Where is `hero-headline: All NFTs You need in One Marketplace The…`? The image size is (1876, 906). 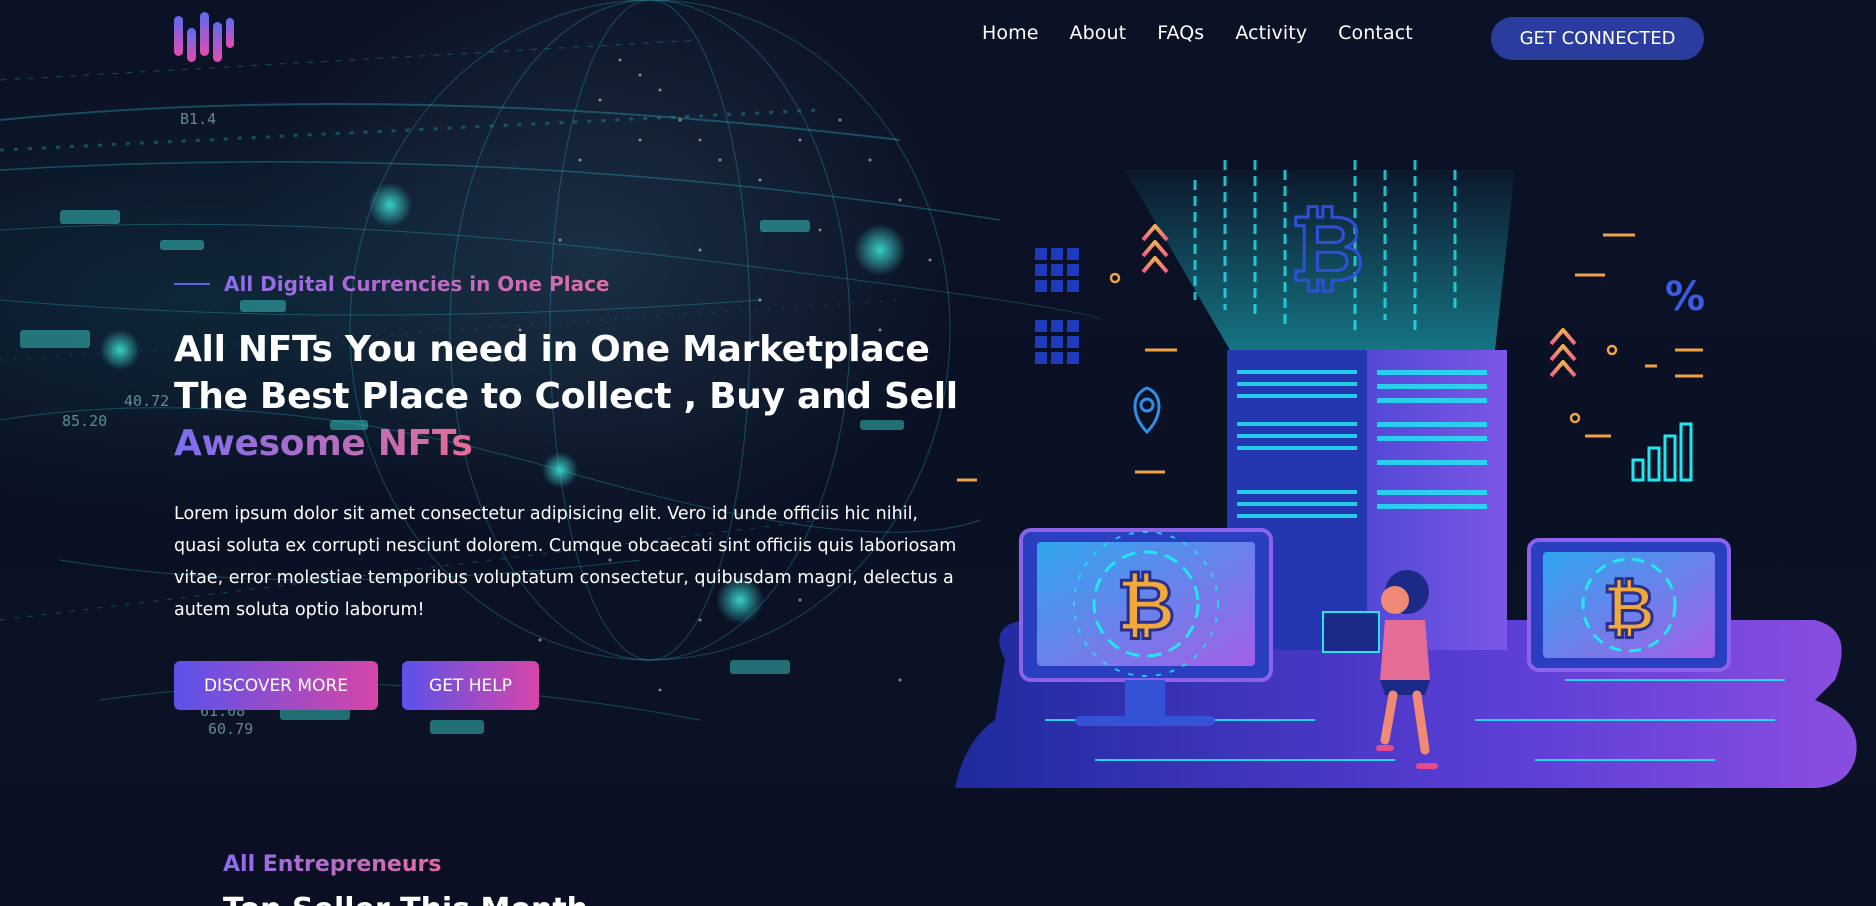
hero-headline: All NFTs You need in One Marketplace The… is located at coordinates (574, 396).